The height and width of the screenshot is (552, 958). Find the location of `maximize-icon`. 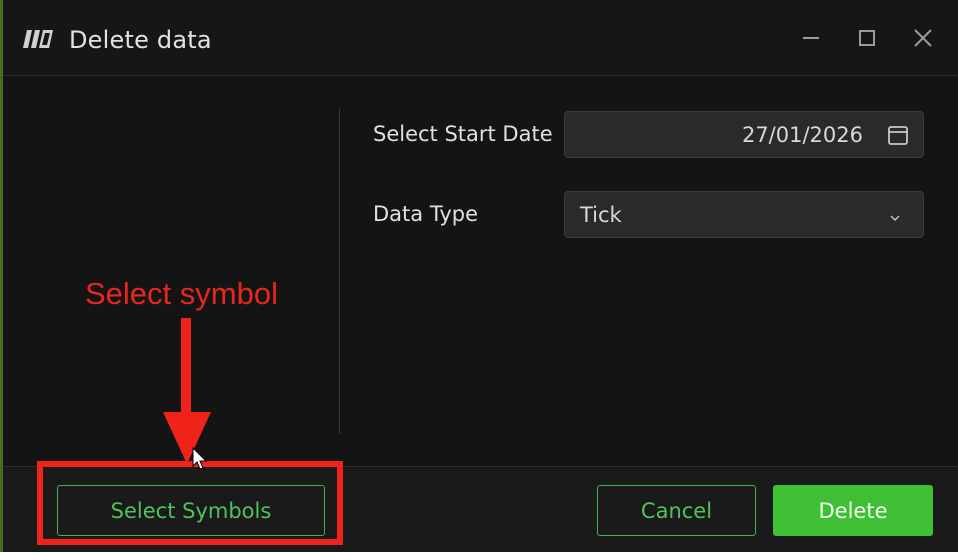

maximize-icon is located at coordinates (867, 38).